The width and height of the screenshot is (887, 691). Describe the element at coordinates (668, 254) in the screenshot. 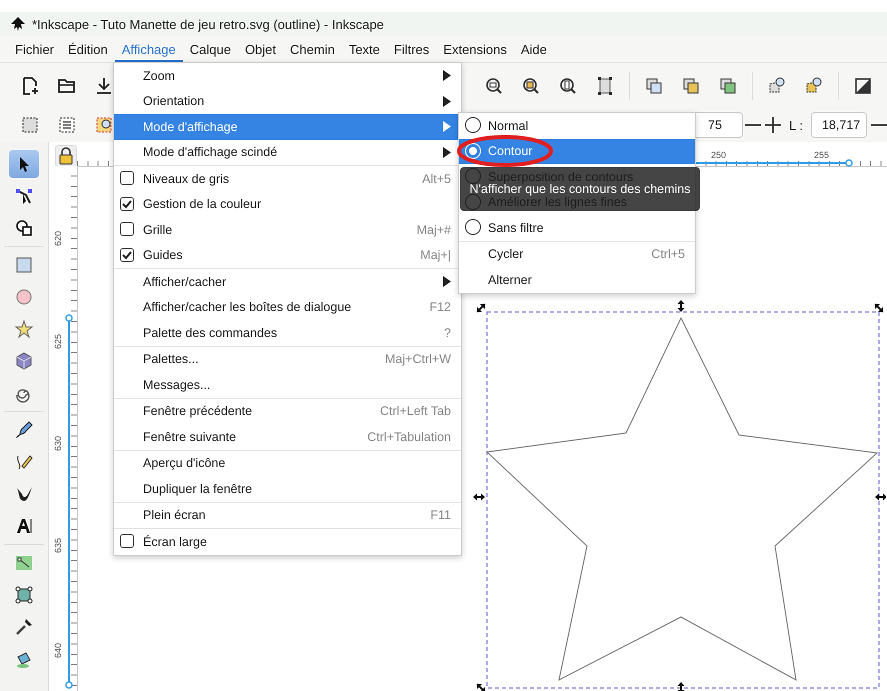

I see `shortcut-text: Ctrl+5` at that location.